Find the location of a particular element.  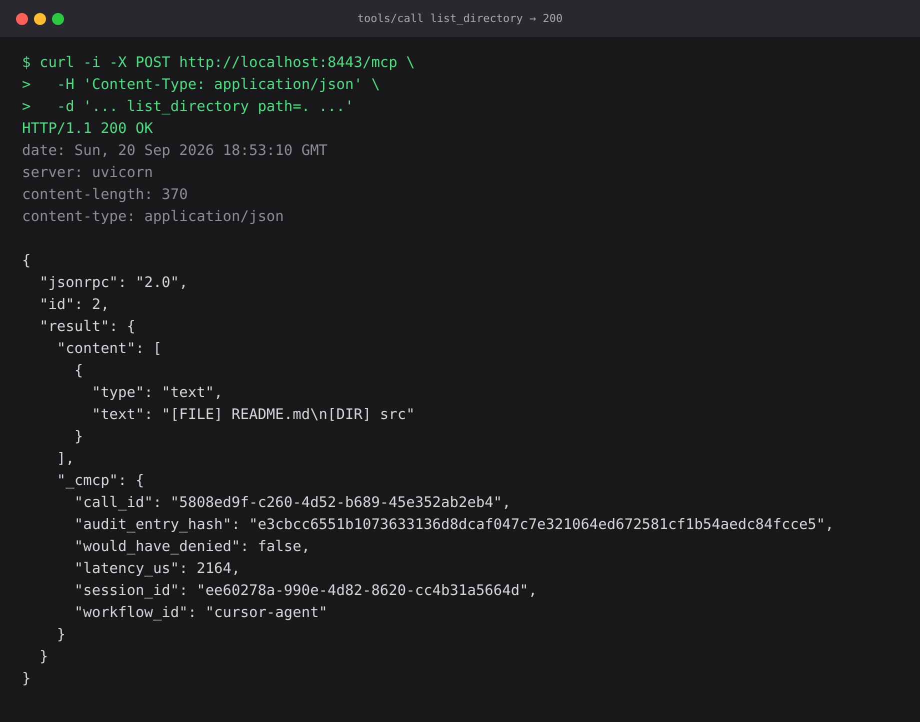

command-line: > -H 'Content-Type: application/json' \ is located at coordinates (201, 85).